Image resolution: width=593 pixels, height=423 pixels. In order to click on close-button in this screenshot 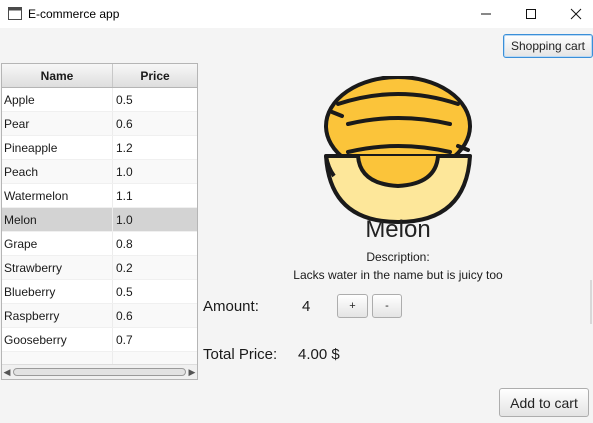, I will do `click(573, 14)`.